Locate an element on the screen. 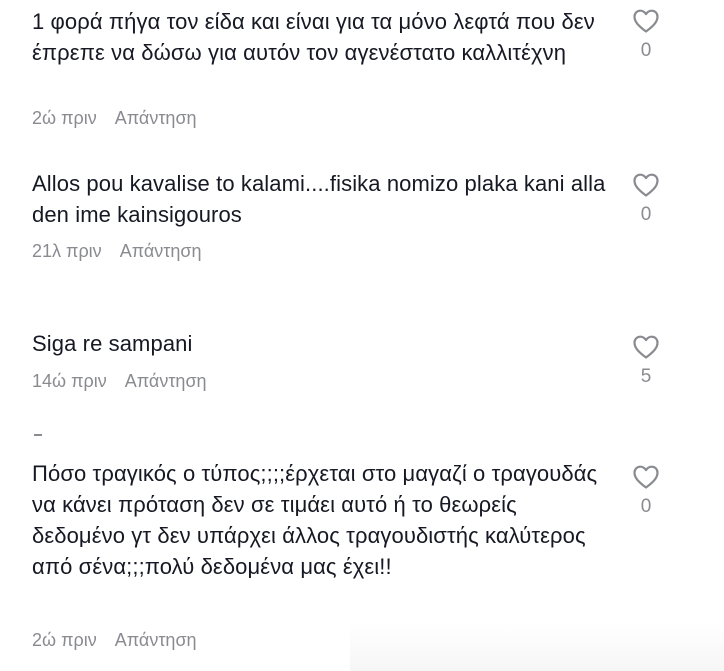  comment-time: 14ώ πριν is located at coordinates (69, 381).